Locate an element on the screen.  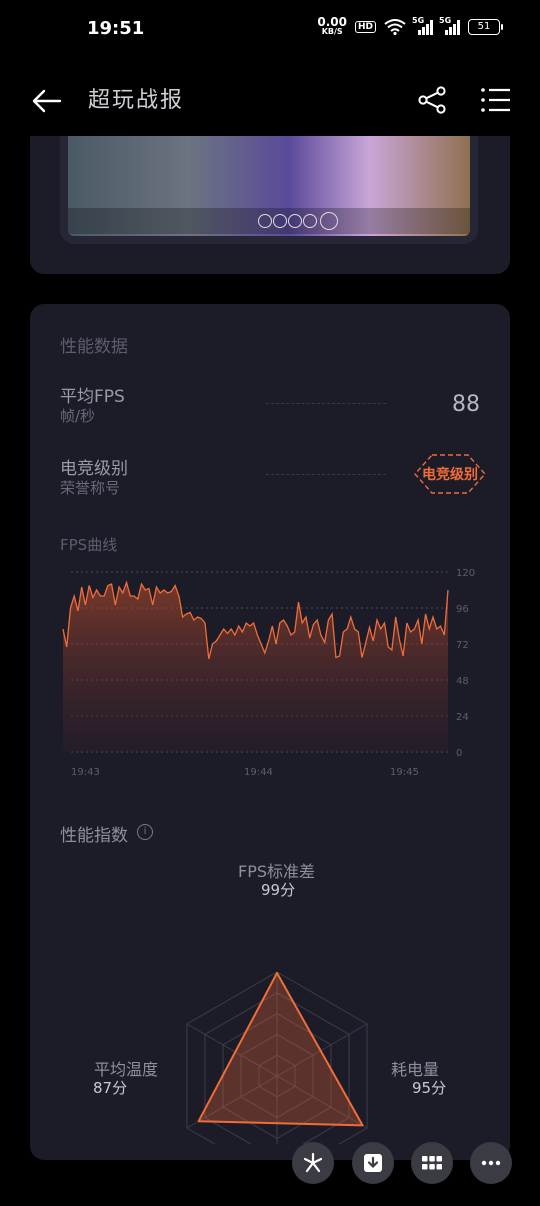
esports-sub-label: 荣誉称号 is located at coordinates (90, 488).